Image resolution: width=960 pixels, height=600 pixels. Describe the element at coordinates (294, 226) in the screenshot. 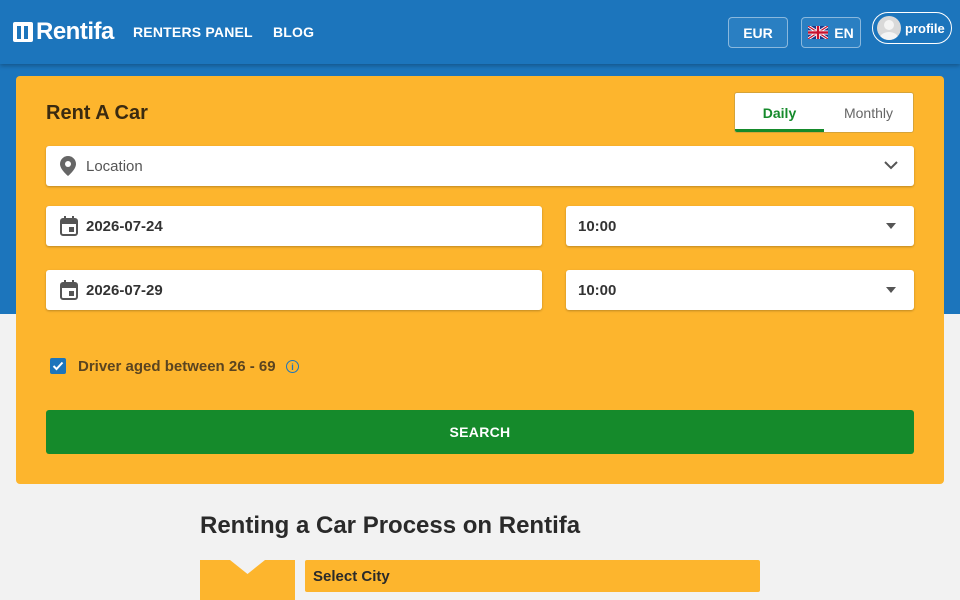

I see `pickup-date-field: 2026-07-24` at that location.